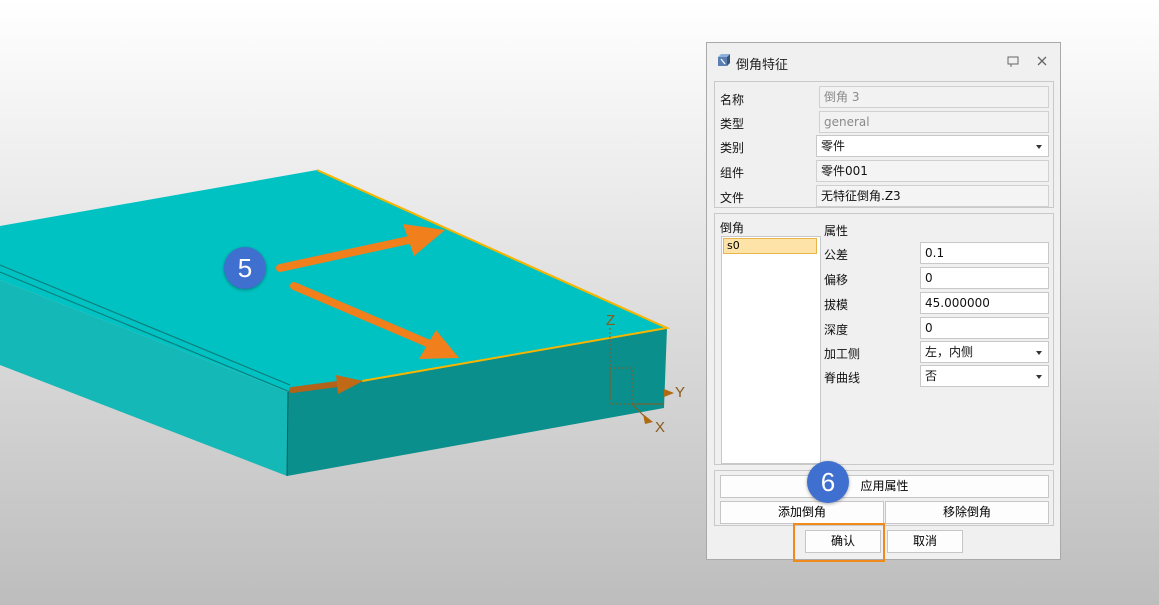 Image resolution: width=1159 pixels, height=605 pixels. I want to click on category-value: 零件, so click(833, 146).